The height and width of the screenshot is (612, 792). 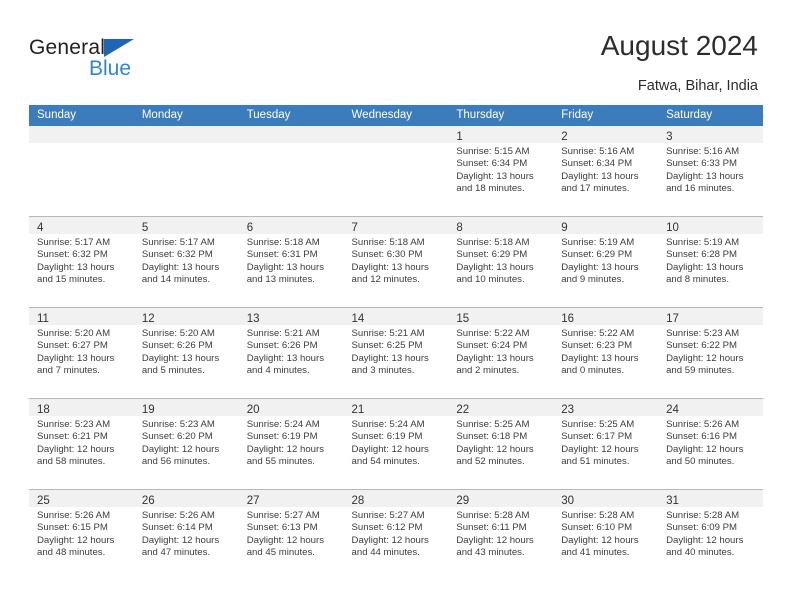 I want to click on logo-text-blue: Blue, so click(x=110, y=68).